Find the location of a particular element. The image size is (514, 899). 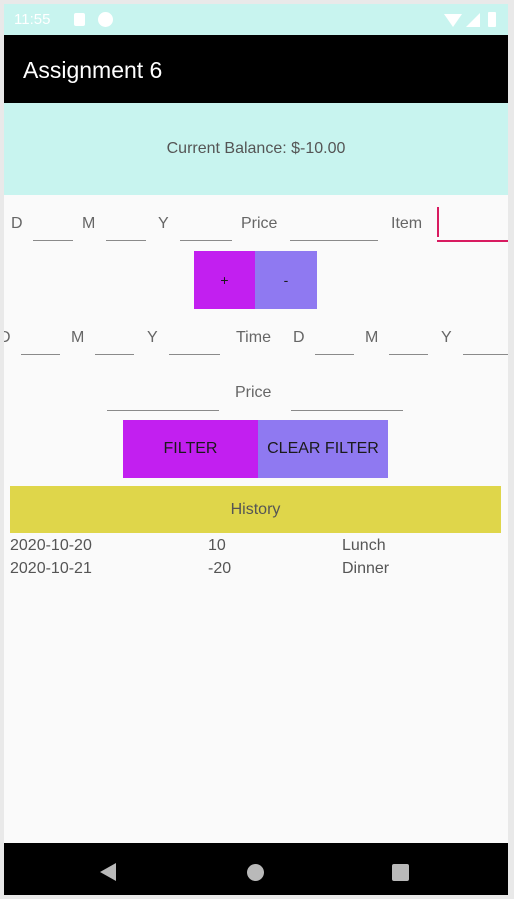

filter-price-min-field is located at coordinates (163, 400).